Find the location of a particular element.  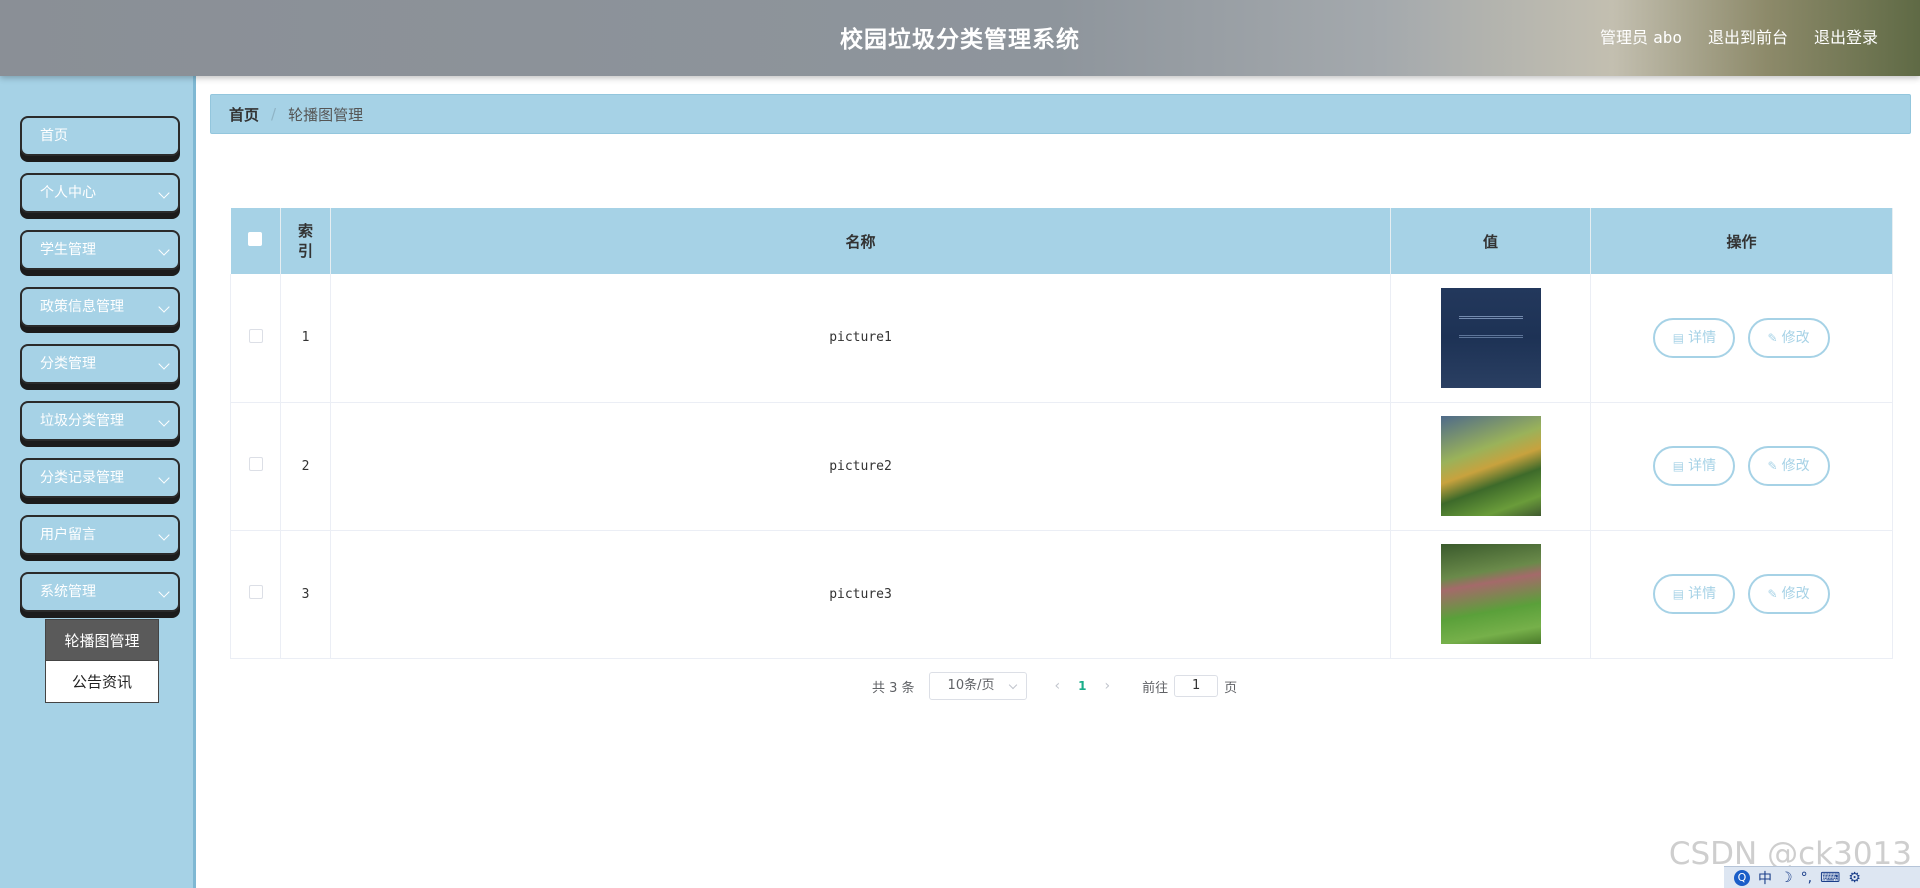

sidebar-item-label: 学生管理 is located at coordinates (68, 250).